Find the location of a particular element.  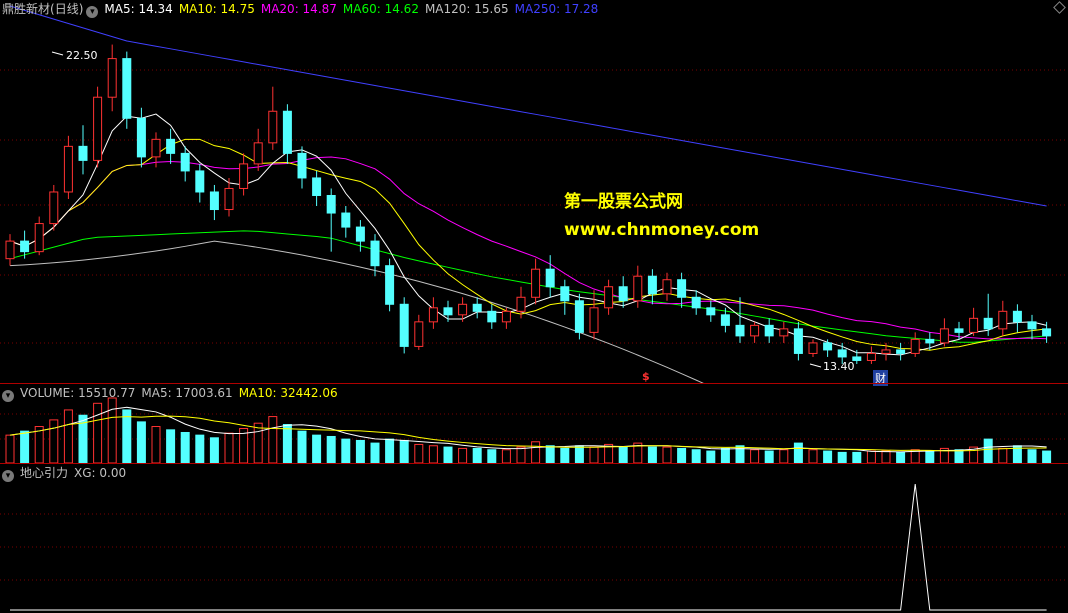

low-arrow is located at coordinates (815, 365).